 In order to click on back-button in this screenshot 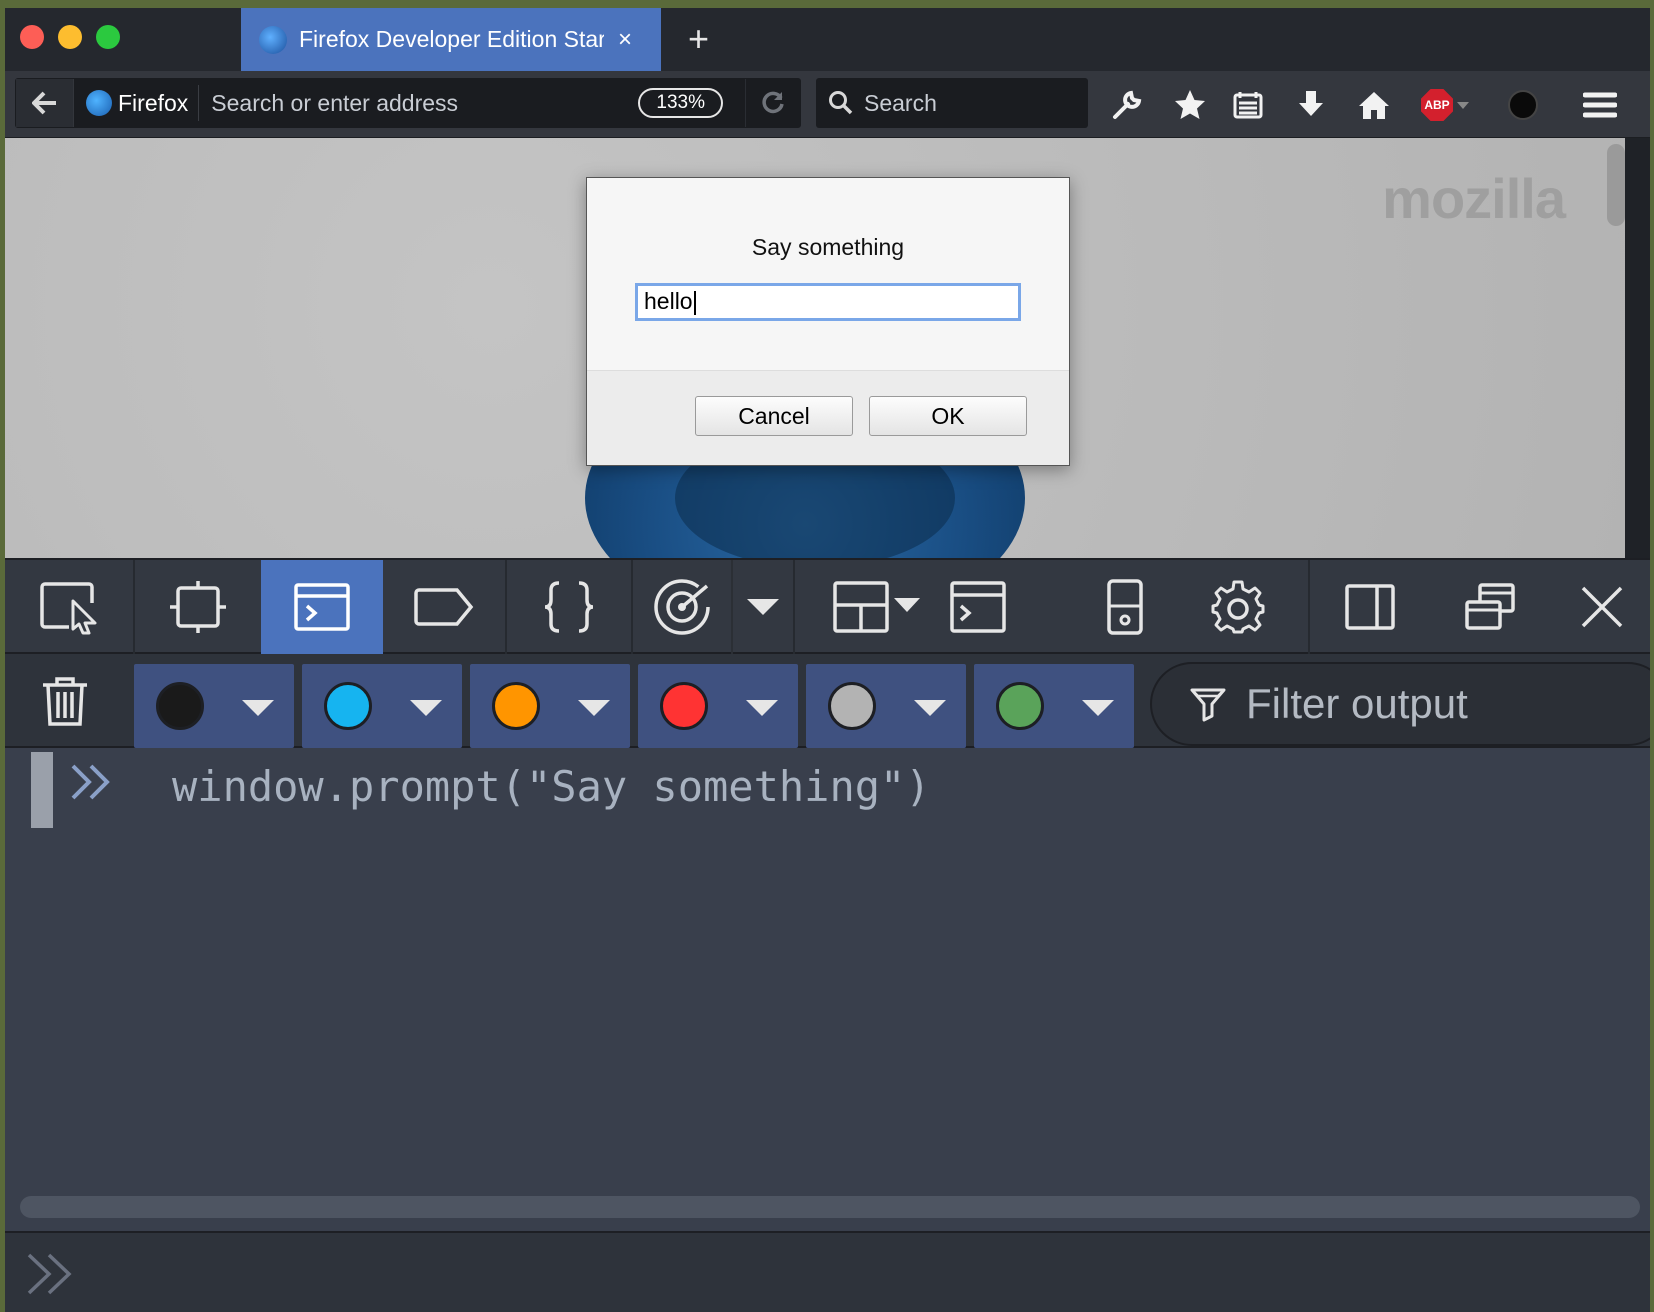, I will do `click(45, 103)`.